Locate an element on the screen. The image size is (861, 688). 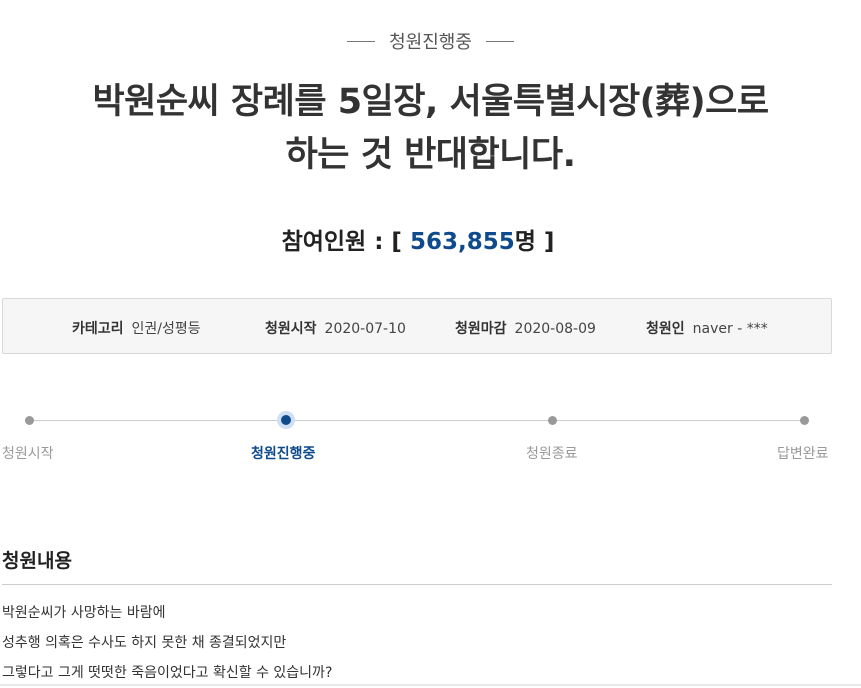
petition-progress: 청원시작 청원진행중 청원종료 답변완료 is located at coordinates (430, 440).